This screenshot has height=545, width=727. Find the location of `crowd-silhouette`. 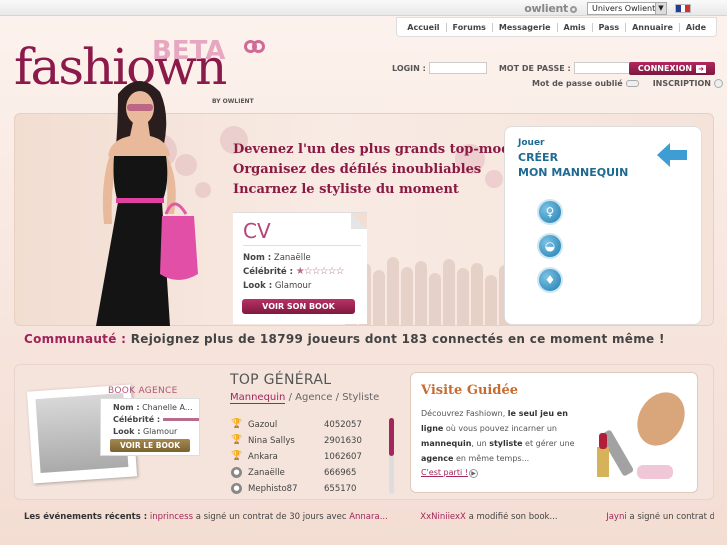

crowd-silhouette is located at coordinates (430, 285).